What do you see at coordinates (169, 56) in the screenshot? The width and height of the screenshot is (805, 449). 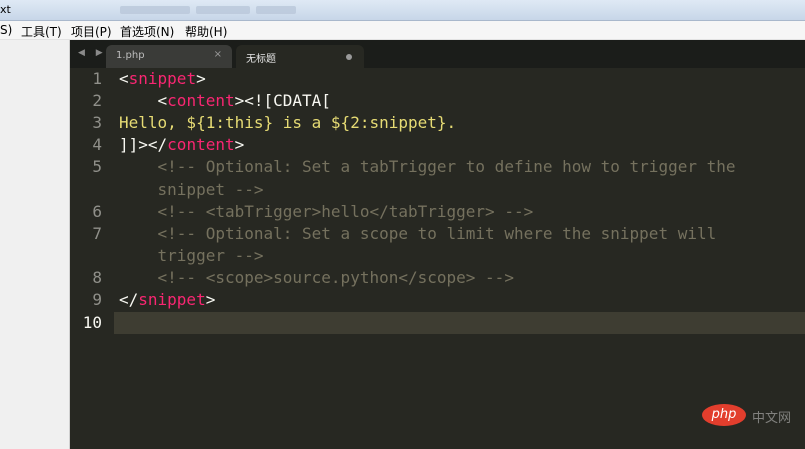 I see `tab-1-php: 1.php ×` at bounding box center [169, 56].